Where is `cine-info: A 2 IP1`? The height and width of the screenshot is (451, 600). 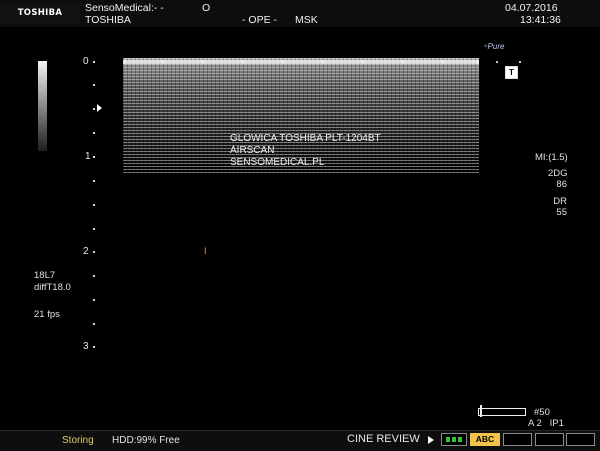
cine-info: A 2 IP1 is located at coordinates (546, 423).